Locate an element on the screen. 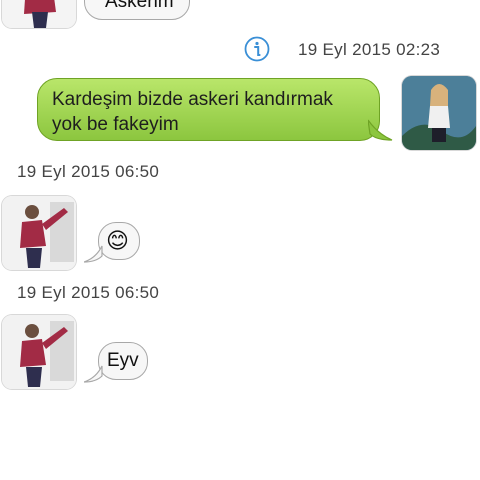 The width and height of the screenshot is (480, 480). eyv-bubble: Eyv is located at coordinates (123, 361).